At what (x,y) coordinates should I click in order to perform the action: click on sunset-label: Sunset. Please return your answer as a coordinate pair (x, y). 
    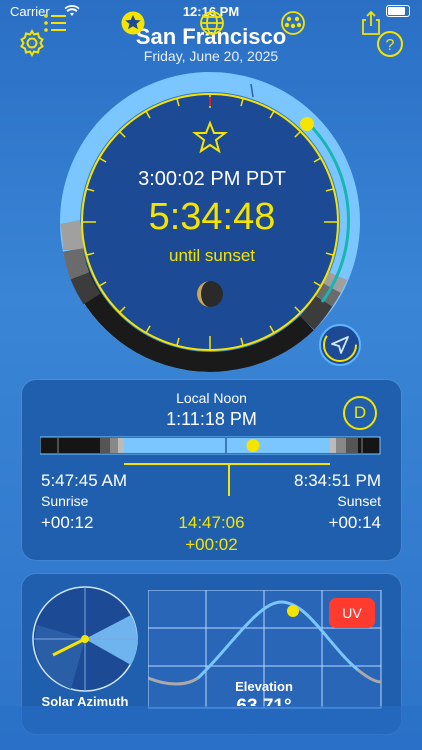
    Looking at the image, I should click on (359, 501).